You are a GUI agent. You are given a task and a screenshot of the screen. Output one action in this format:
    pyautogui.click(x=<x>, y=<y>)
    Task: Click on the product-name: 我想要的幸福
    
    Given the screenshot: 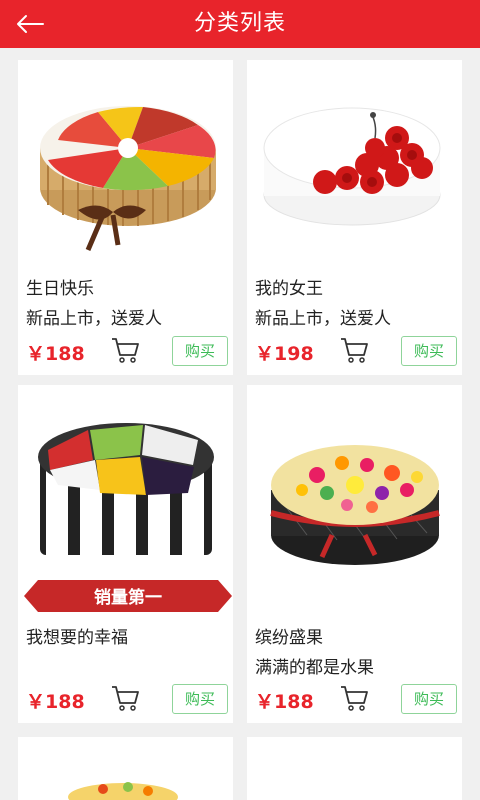 What is the action you would take?
    pyautogui.click(x=77, y=638)
    